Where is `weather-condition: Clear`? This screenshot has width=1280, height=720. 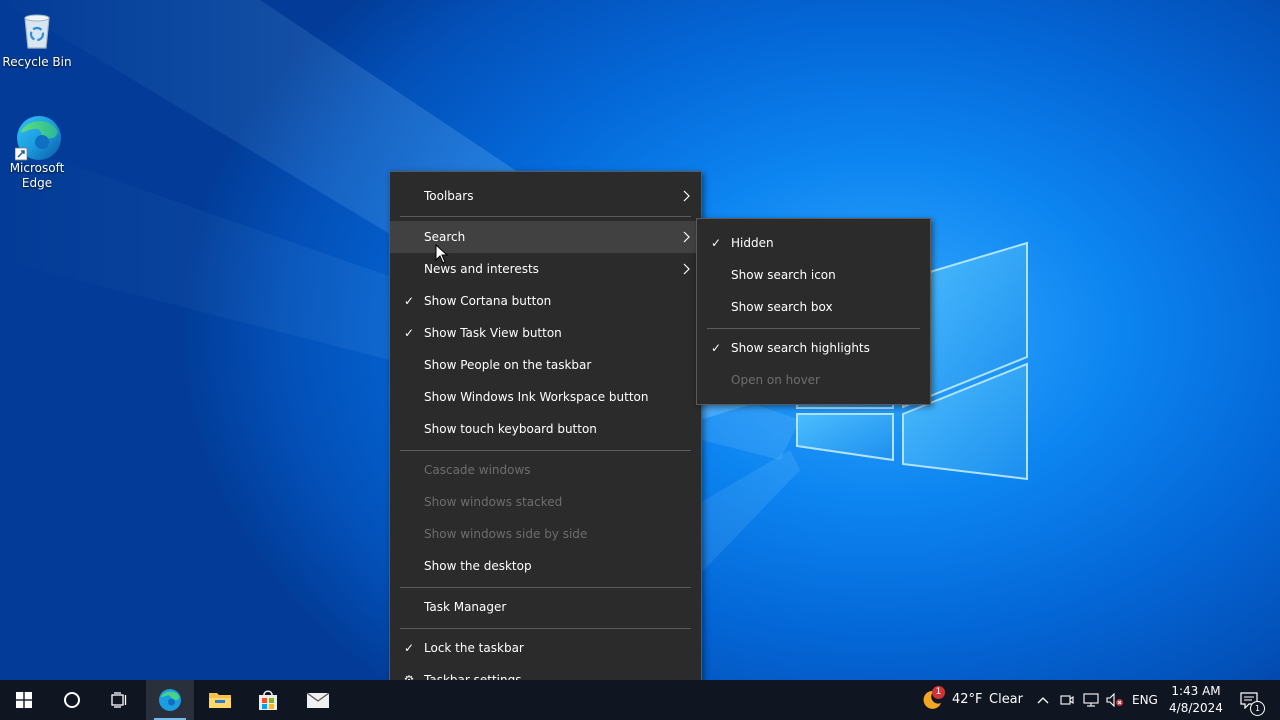
weather-condition: Clear is located at coordinates (1006, 699).